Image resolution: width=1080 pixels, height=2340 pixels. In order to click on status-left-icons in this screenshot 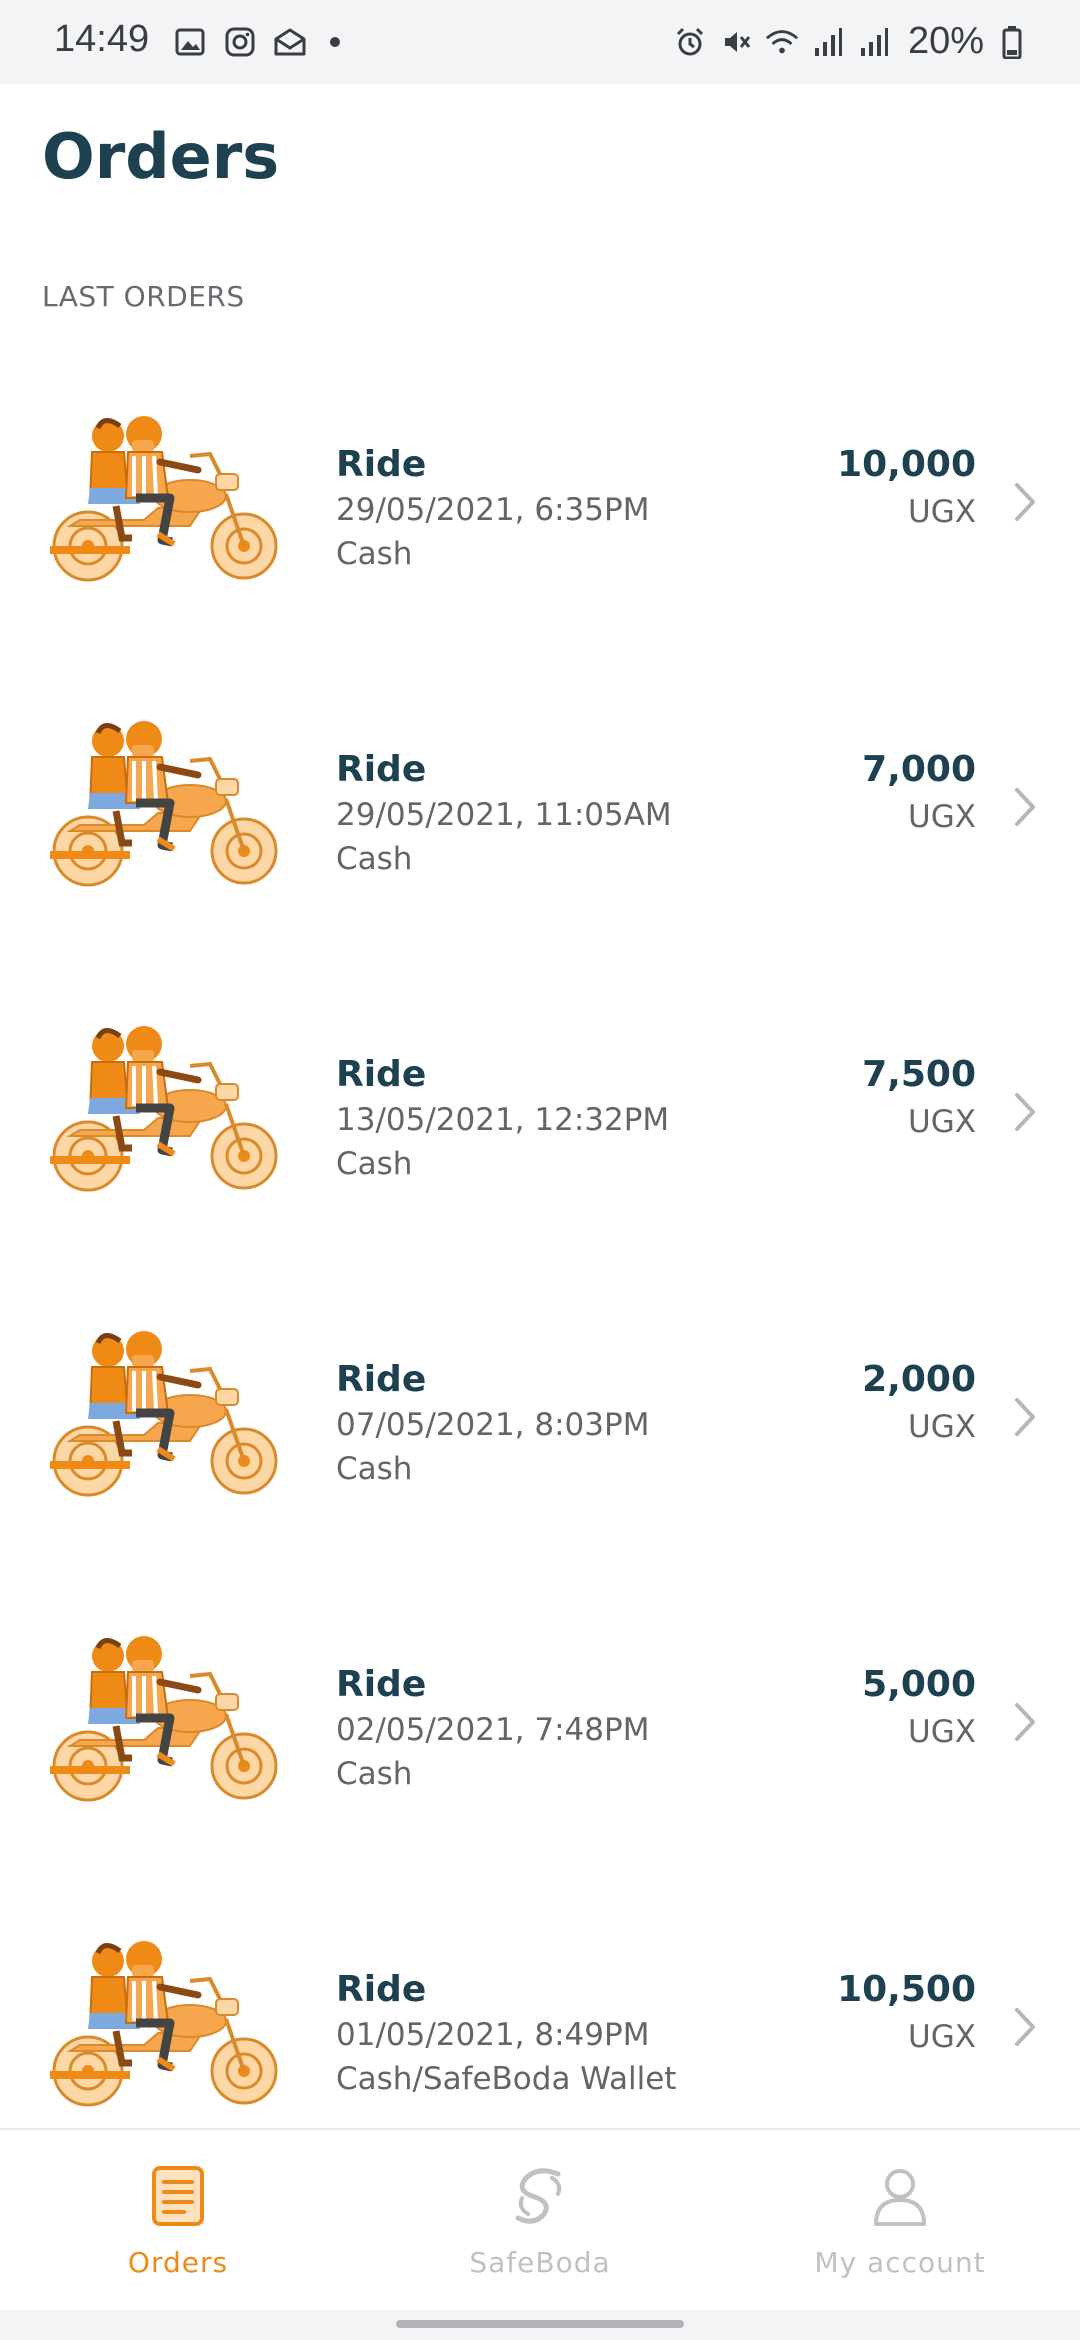, I will do `click(256, 42)`.